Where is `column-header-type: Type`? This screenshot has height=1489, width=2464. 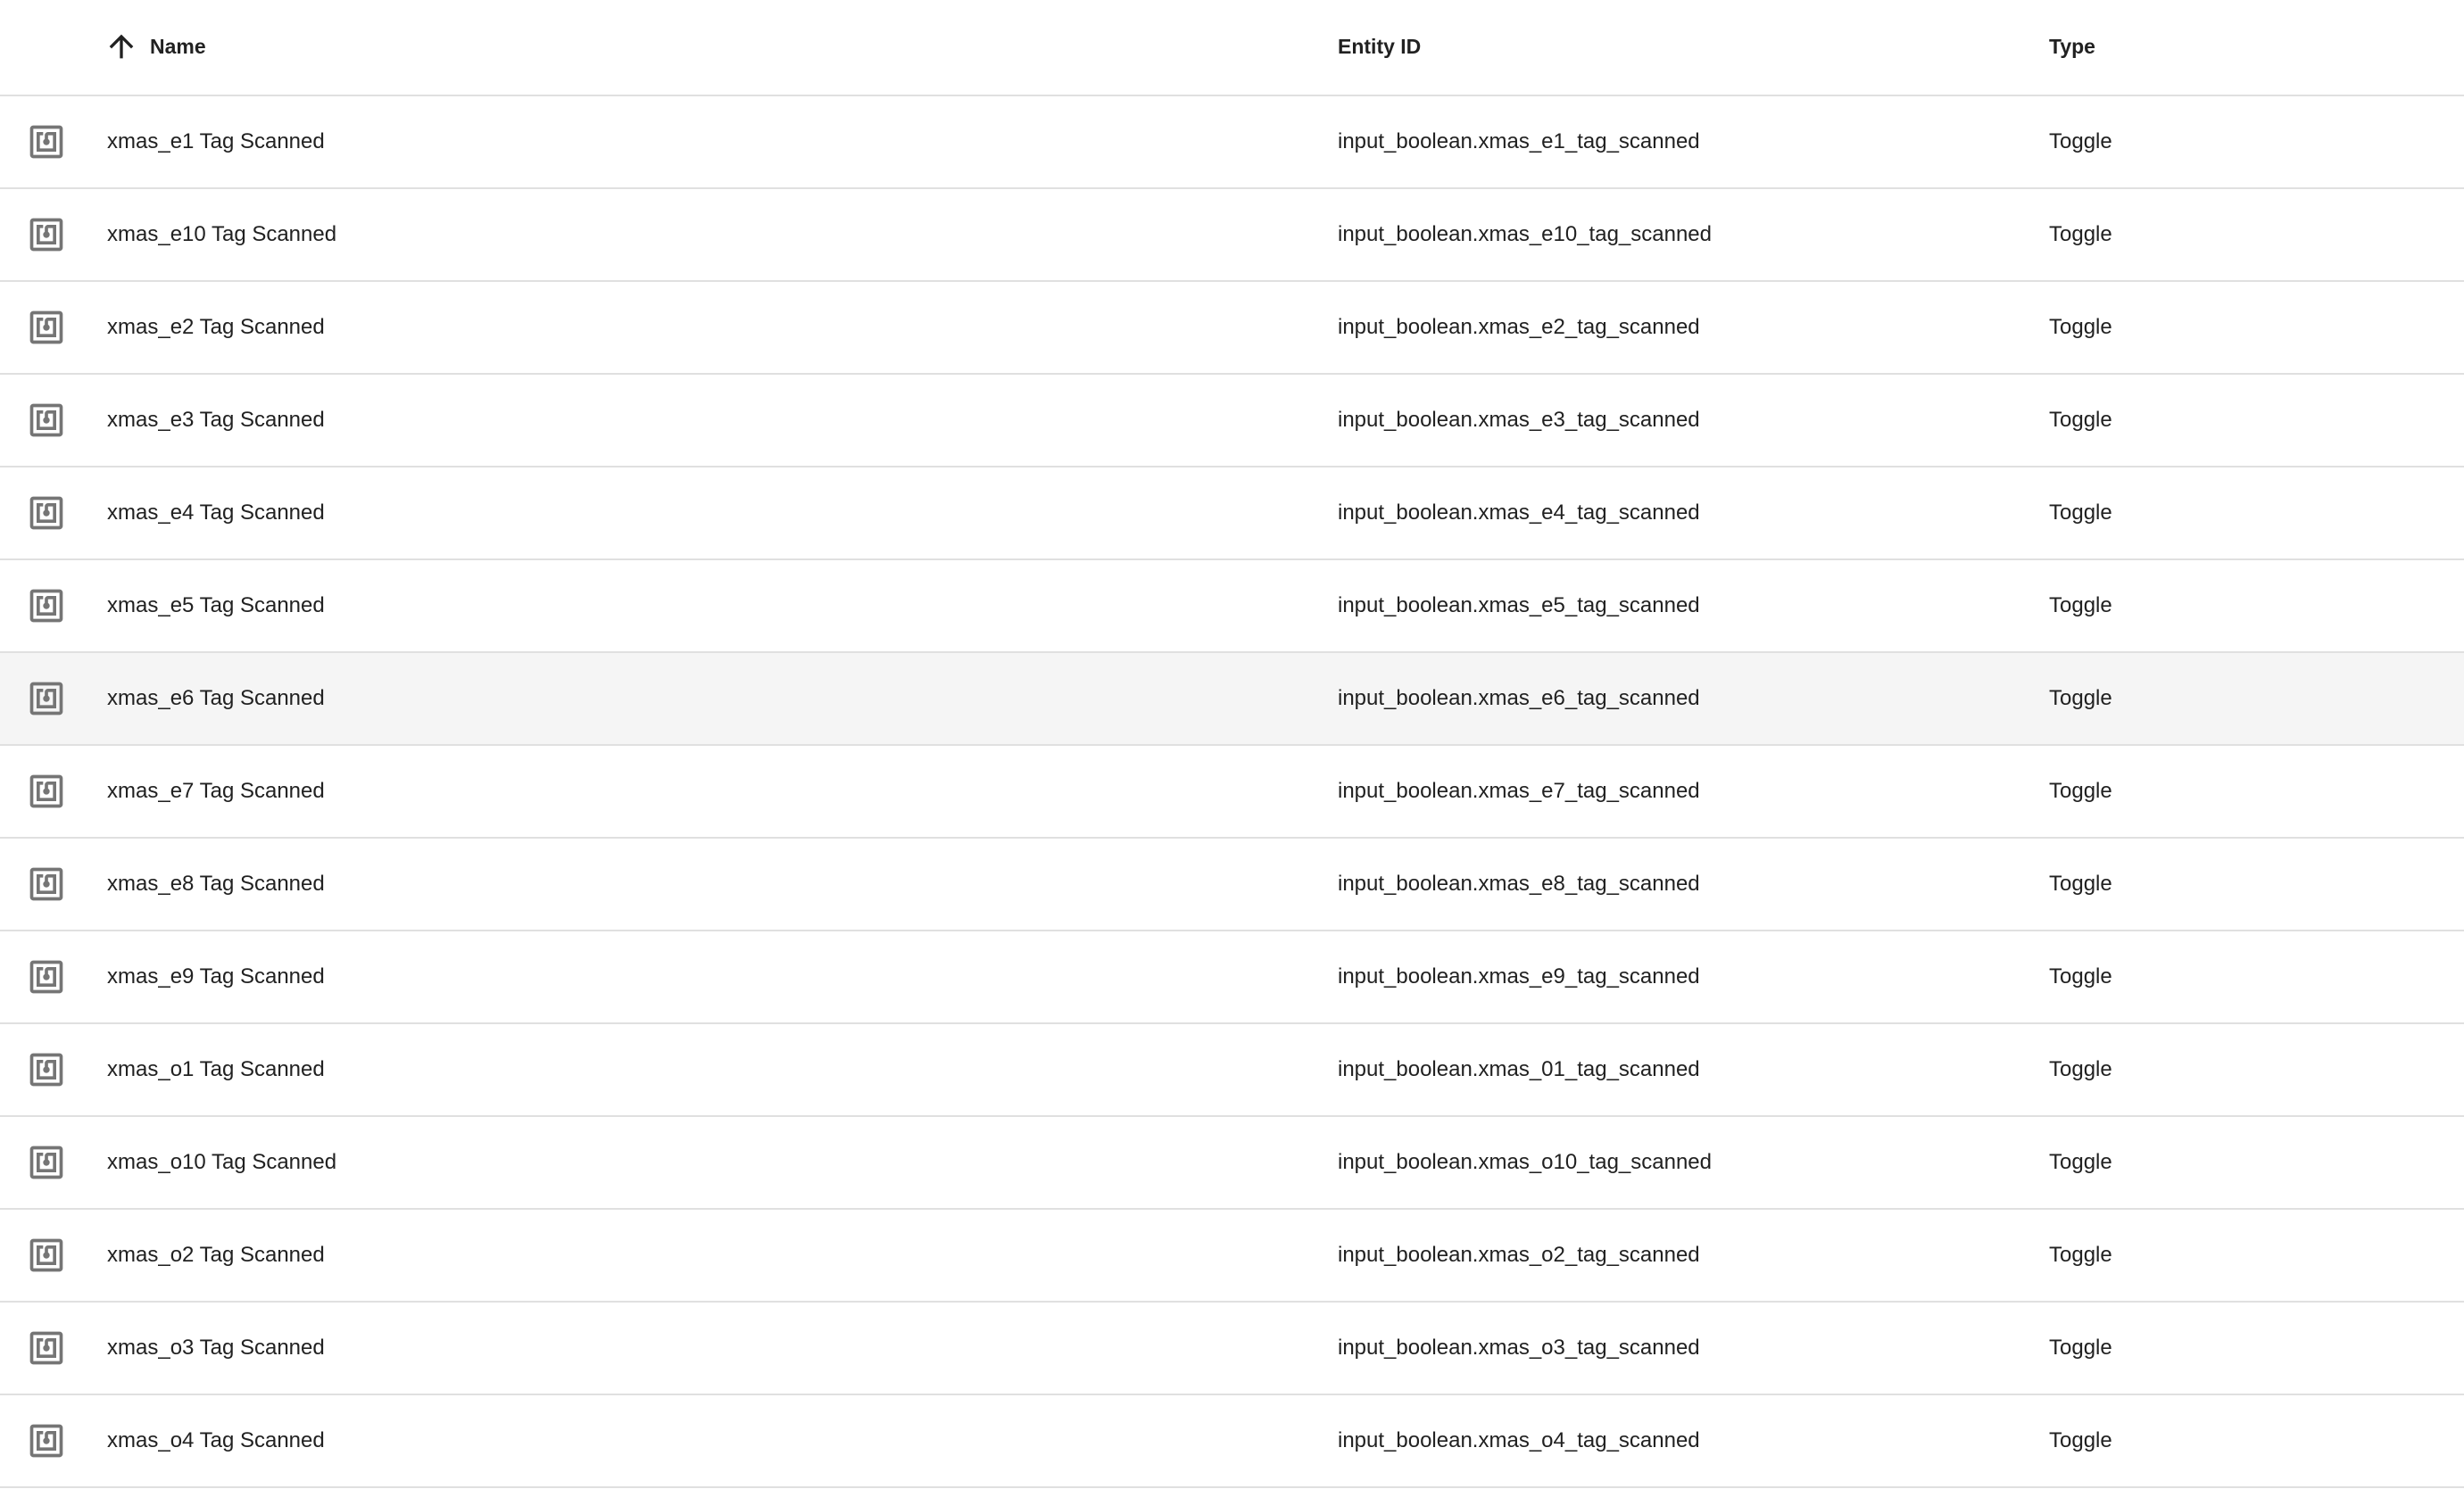 column-header-type: Type is located at coordinates (2072, 46).